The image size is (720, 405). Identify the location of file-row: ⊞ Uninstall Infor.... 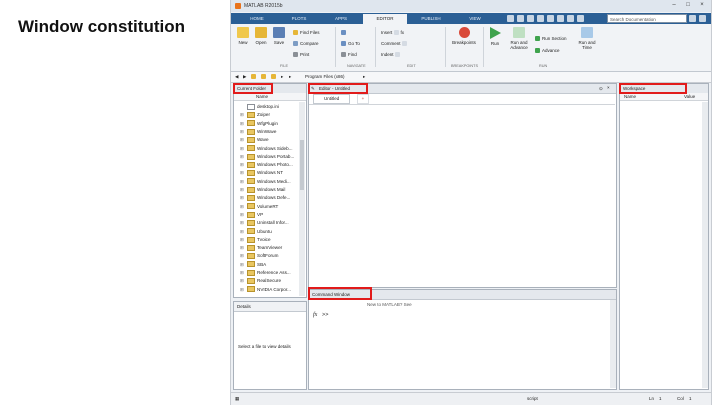
(264, 223).